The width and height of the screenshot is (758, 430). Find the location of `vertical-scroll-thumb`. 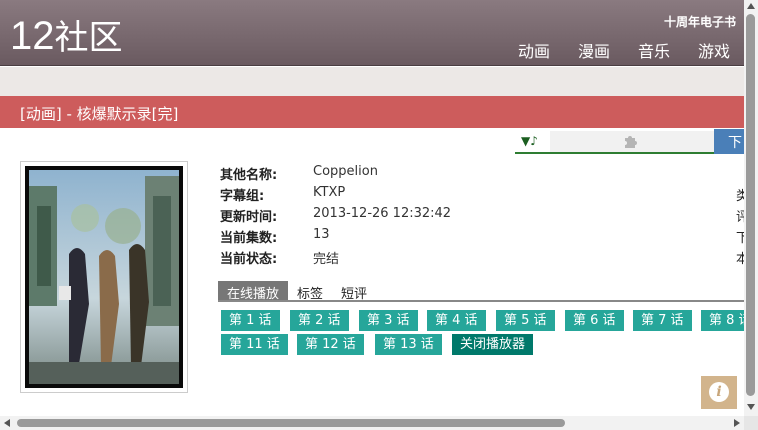

vertical-scroll-thumb is located at coordinates (750, 205).